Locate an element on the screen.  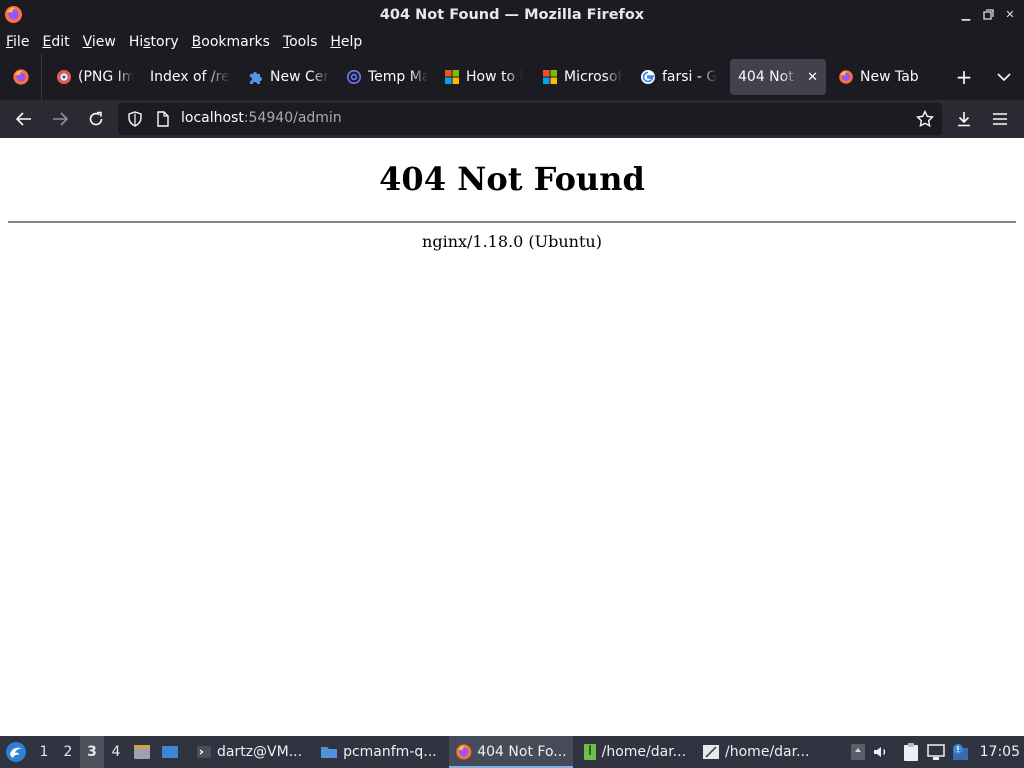
png-image-icon is located at coordinates (64, 77).